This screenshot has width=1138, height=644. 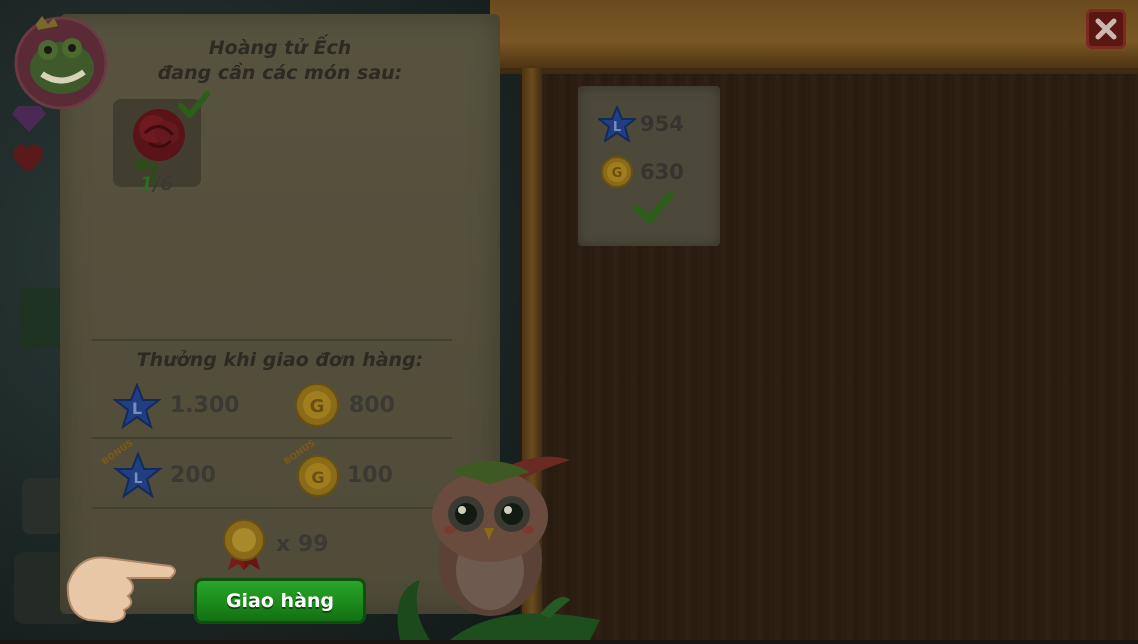 I want to click on medal-icon, so click(x=244, y=544).